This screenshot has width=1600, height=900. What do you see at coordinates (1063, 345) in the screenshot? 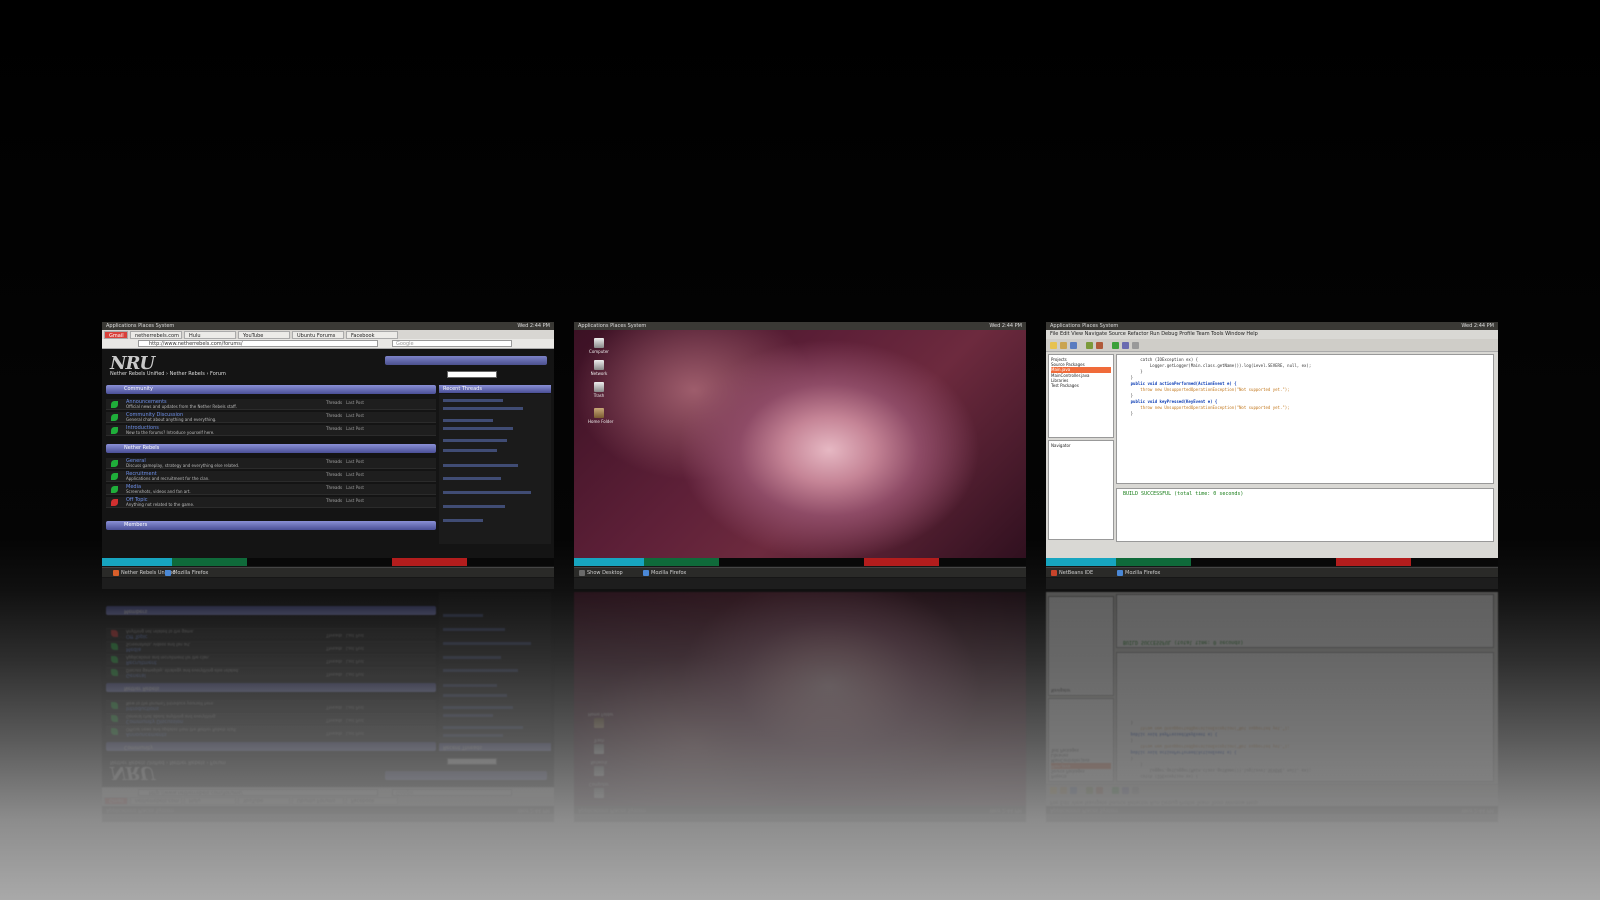
I see `open-icon` at bounding box center [1063, 345].